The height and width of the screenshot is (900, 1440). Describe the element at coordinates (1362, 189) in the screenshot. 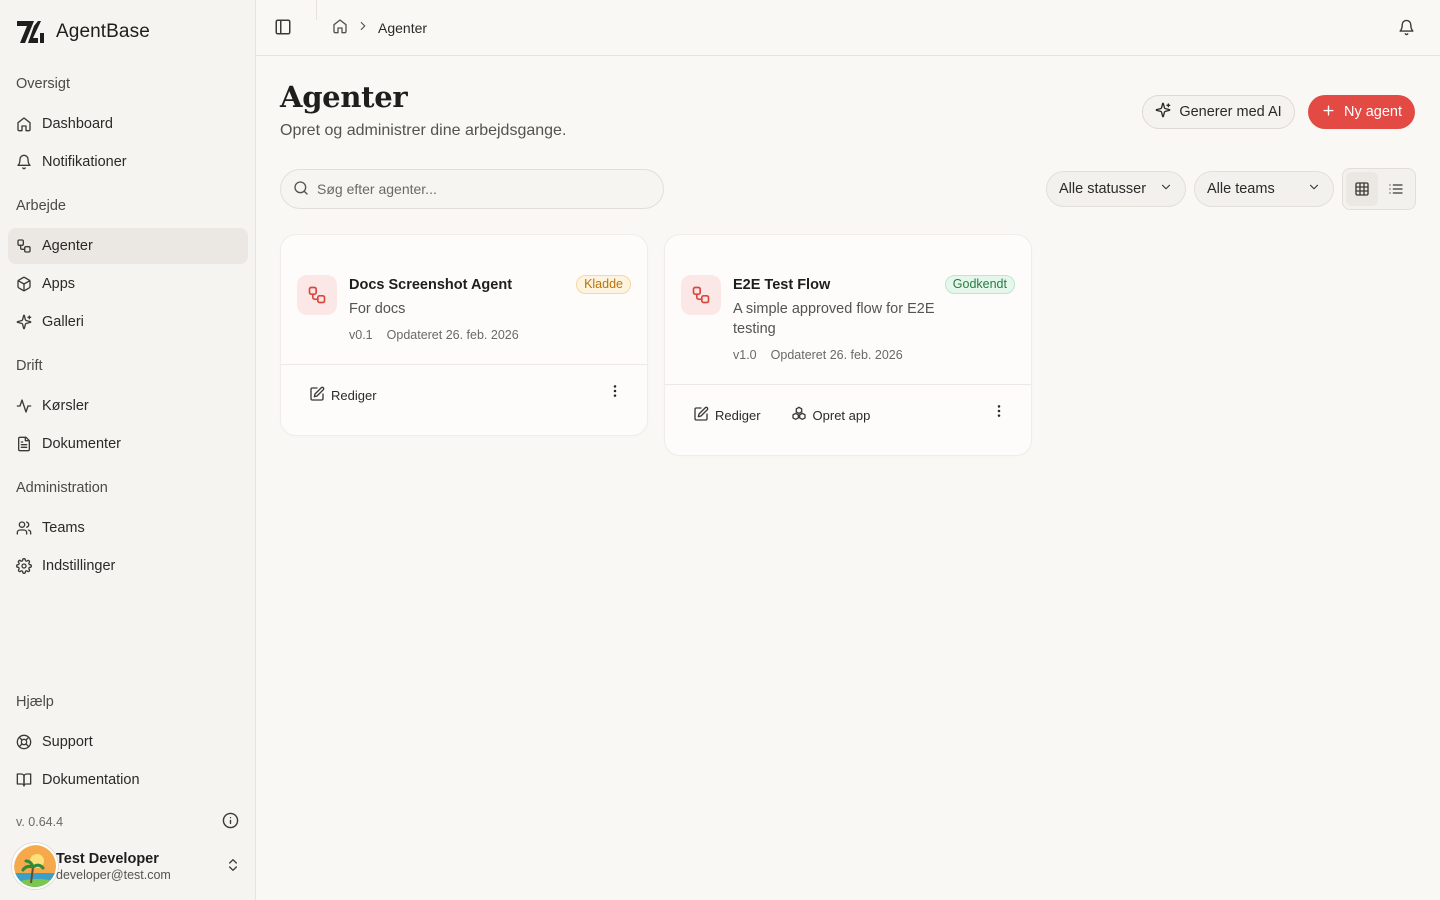

I see `grid-view-icon` at that location.